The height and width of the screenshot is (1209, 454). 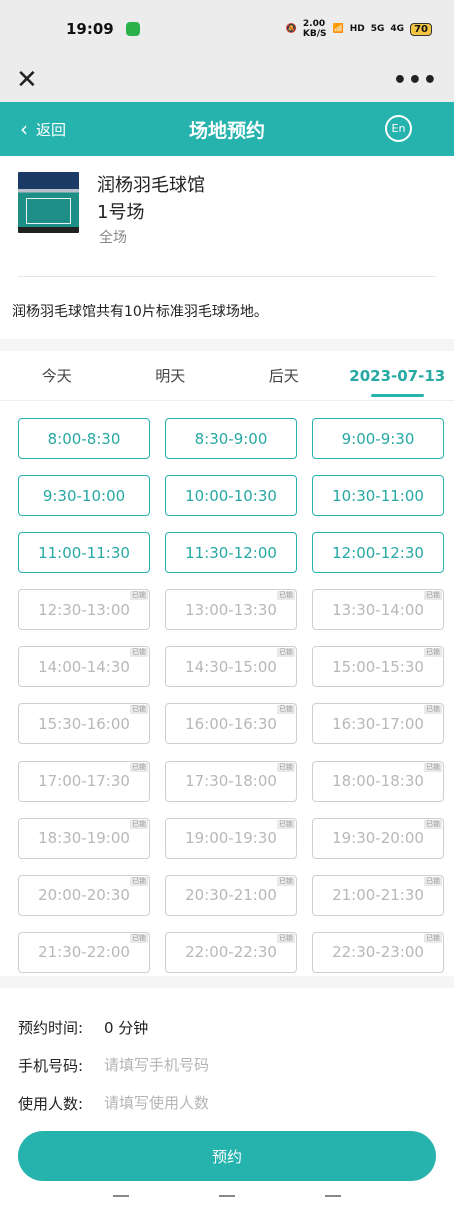 I want to click on time-slot: 20:30-21:00 已锁, so click(x=231, y=895).